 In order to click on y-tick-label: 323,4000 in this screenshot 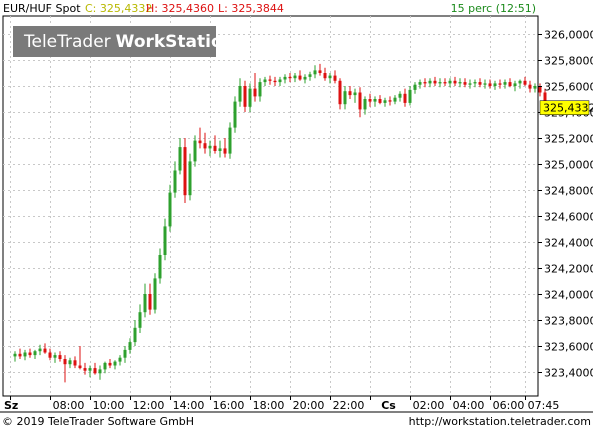, I will do `click(568, 373)`.